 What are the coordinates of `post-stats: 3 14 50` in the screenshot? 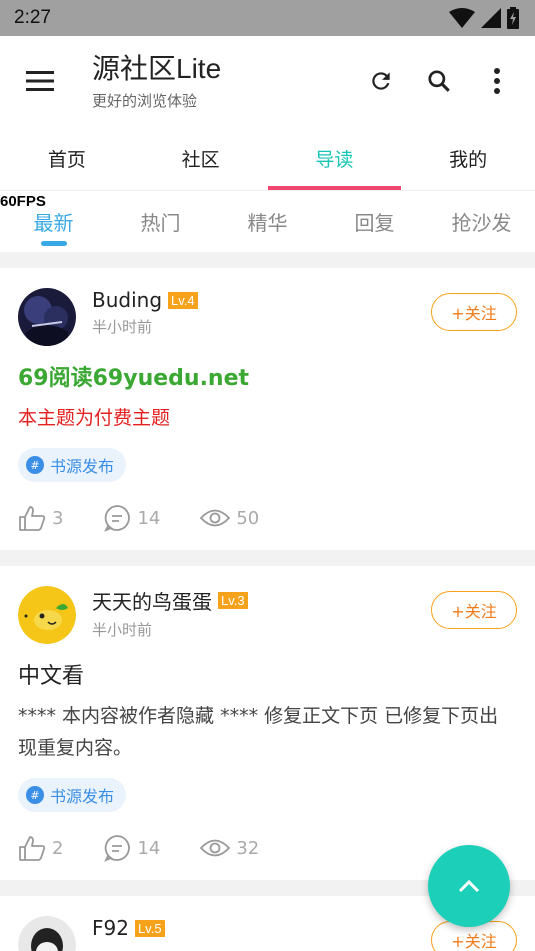 It's located at (267, 518).